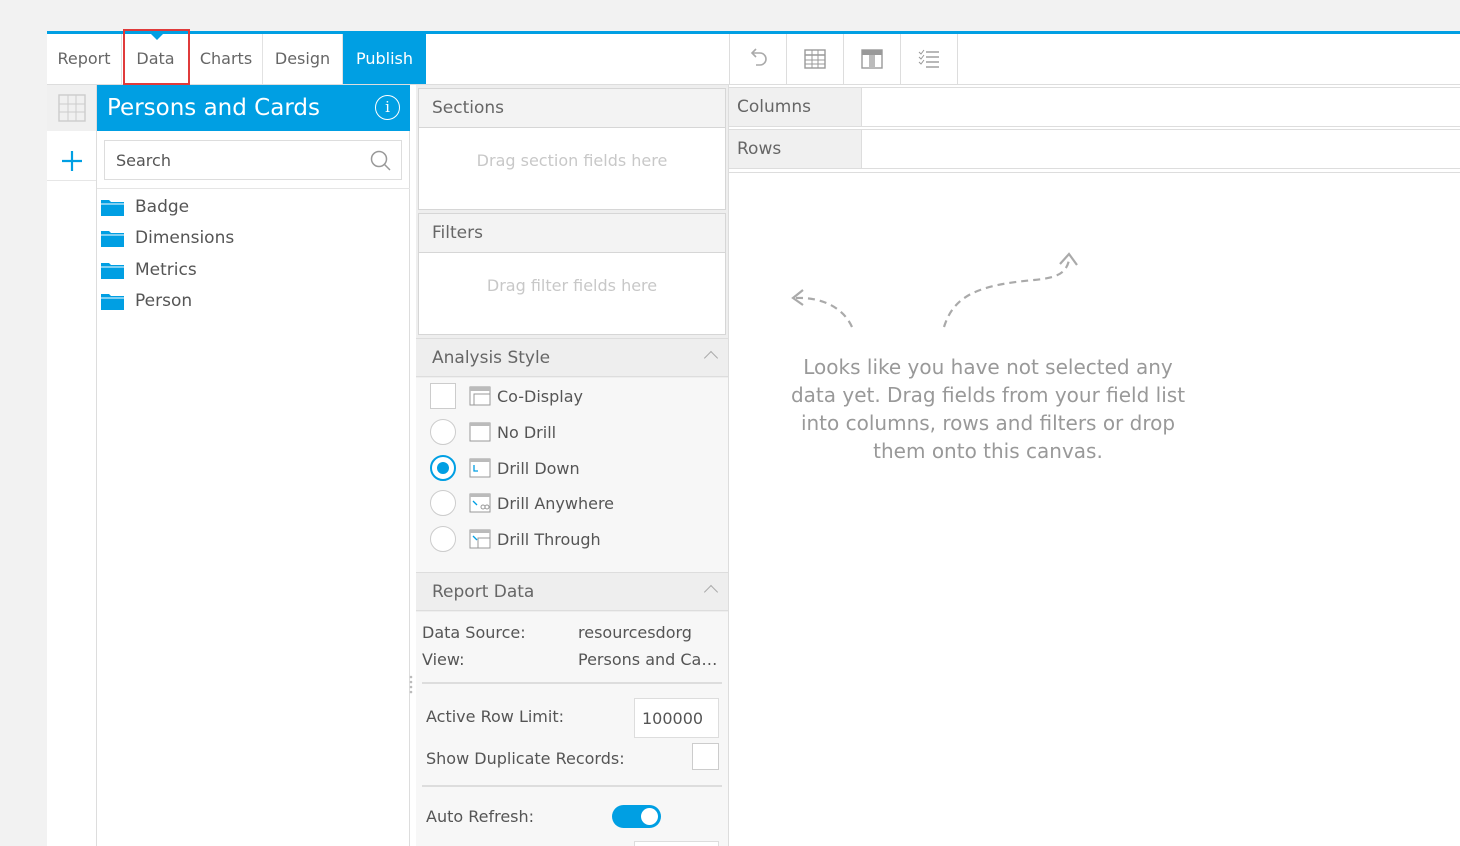  I want to click on no-drill-radio, so click(443, 432).